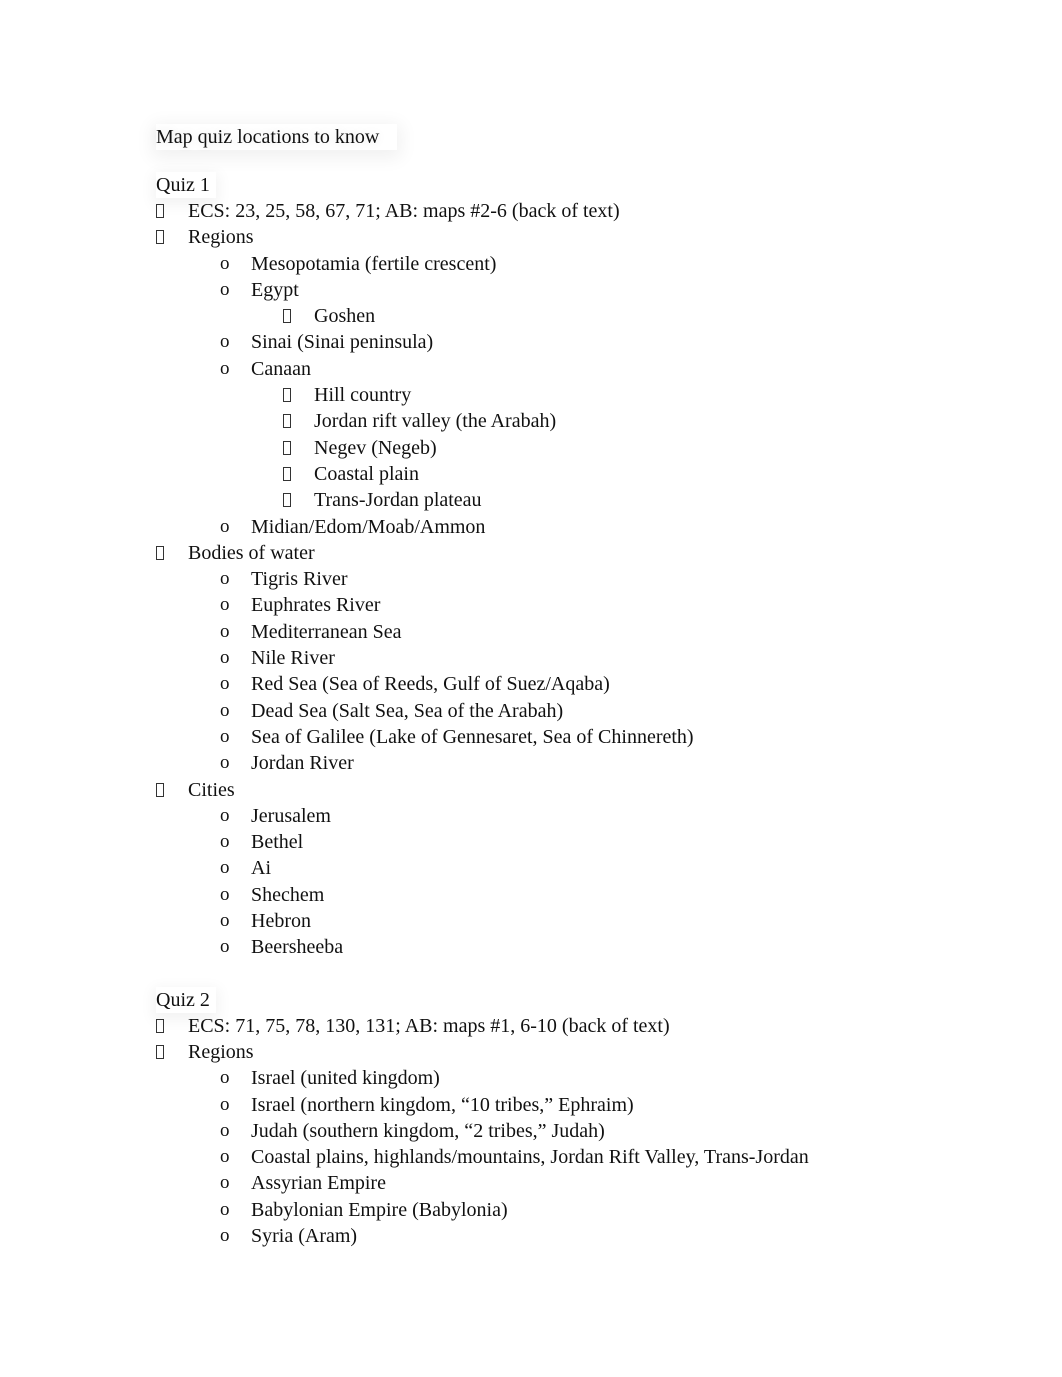 The height and width of the screenshot is (1377, 1062). I want to click on list-item: o Syria (Aram), so click(556, 1236).